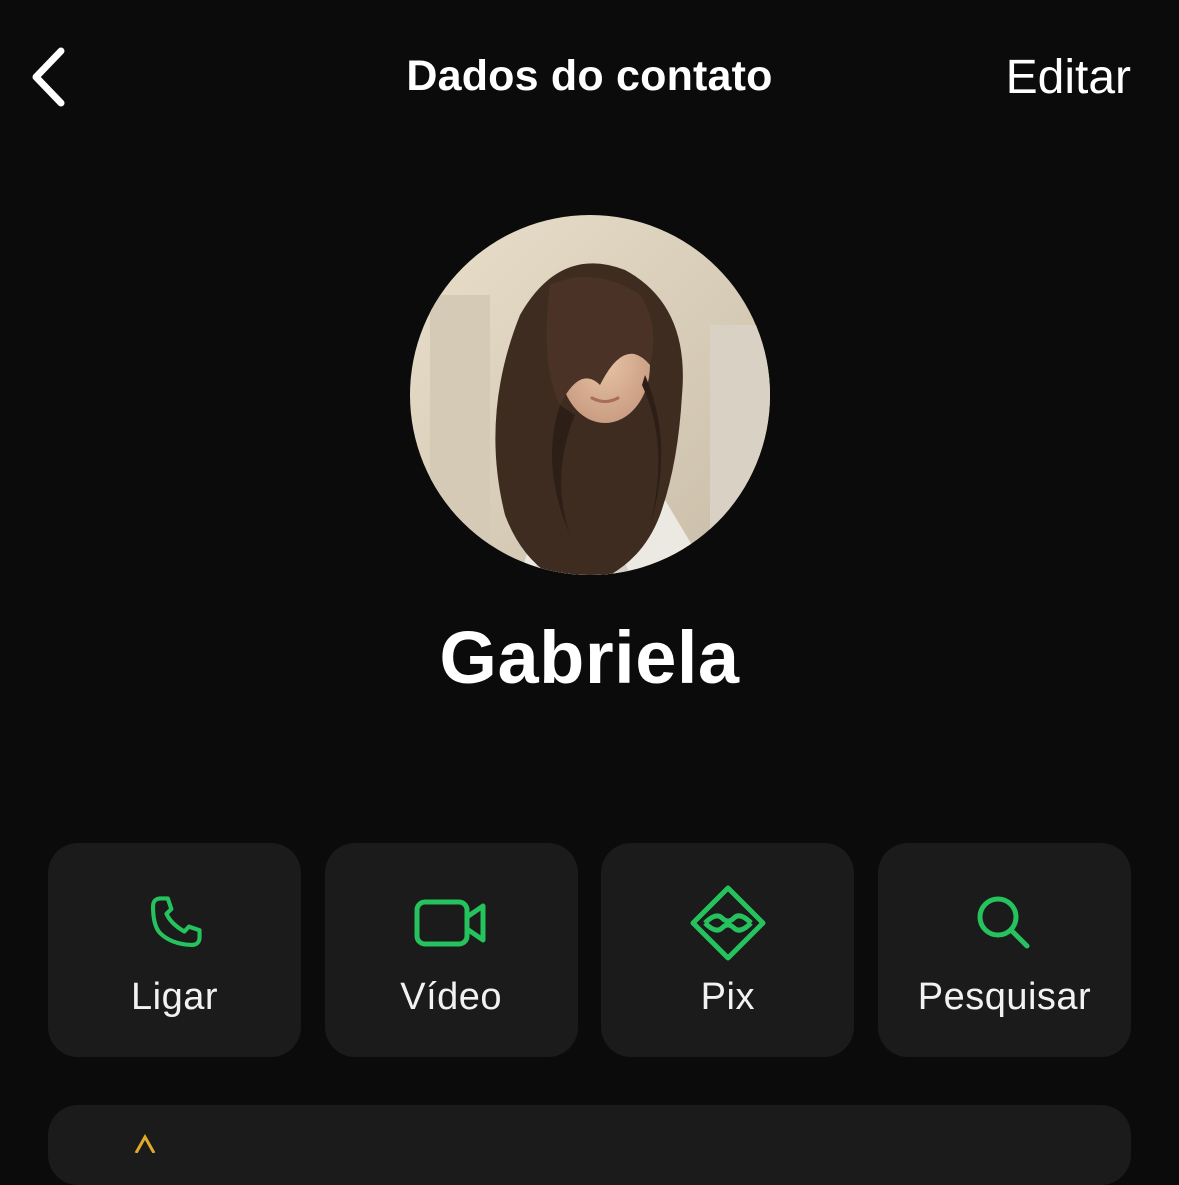 Image resolution: width=1179 pixels, height=1185 pixels. Describe the element at coordinates (727, 997) in the screenshot. I see `pix-label: Pix` at that location.